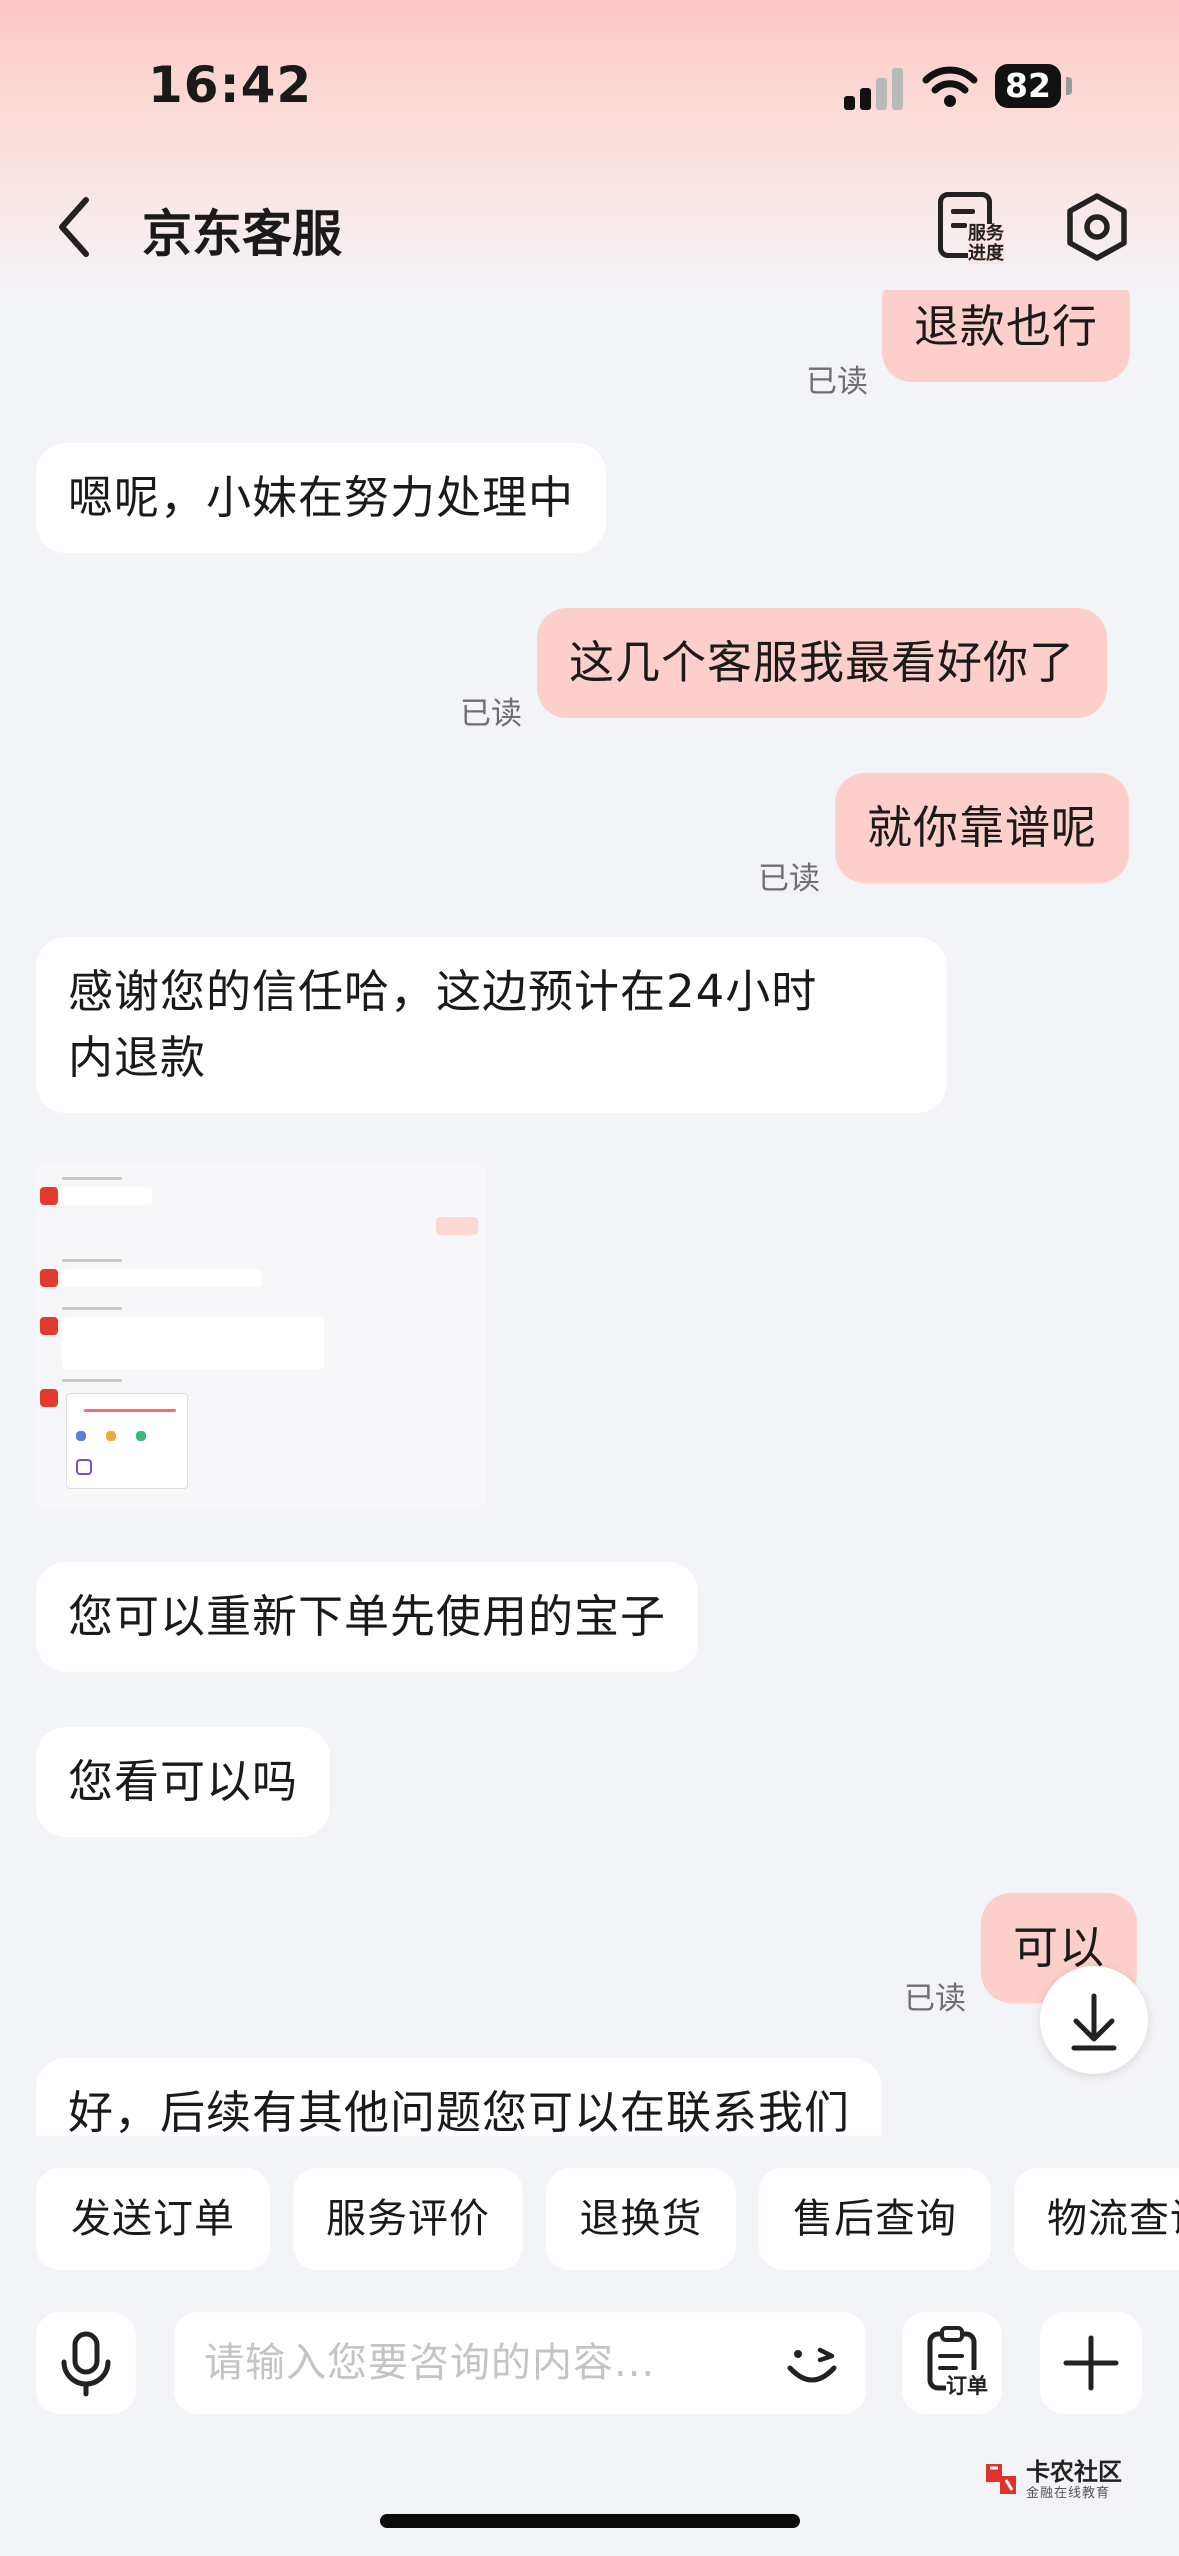  I want to click on page-title: 京东客服, so click(242, 234).